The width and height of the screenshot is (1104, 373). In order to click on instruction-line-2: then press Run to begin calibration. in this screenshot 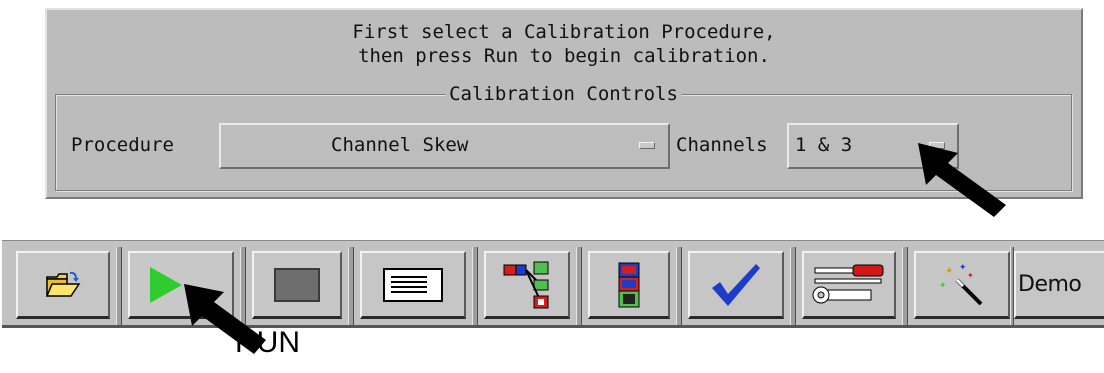, I will do `click(564, 56)`.